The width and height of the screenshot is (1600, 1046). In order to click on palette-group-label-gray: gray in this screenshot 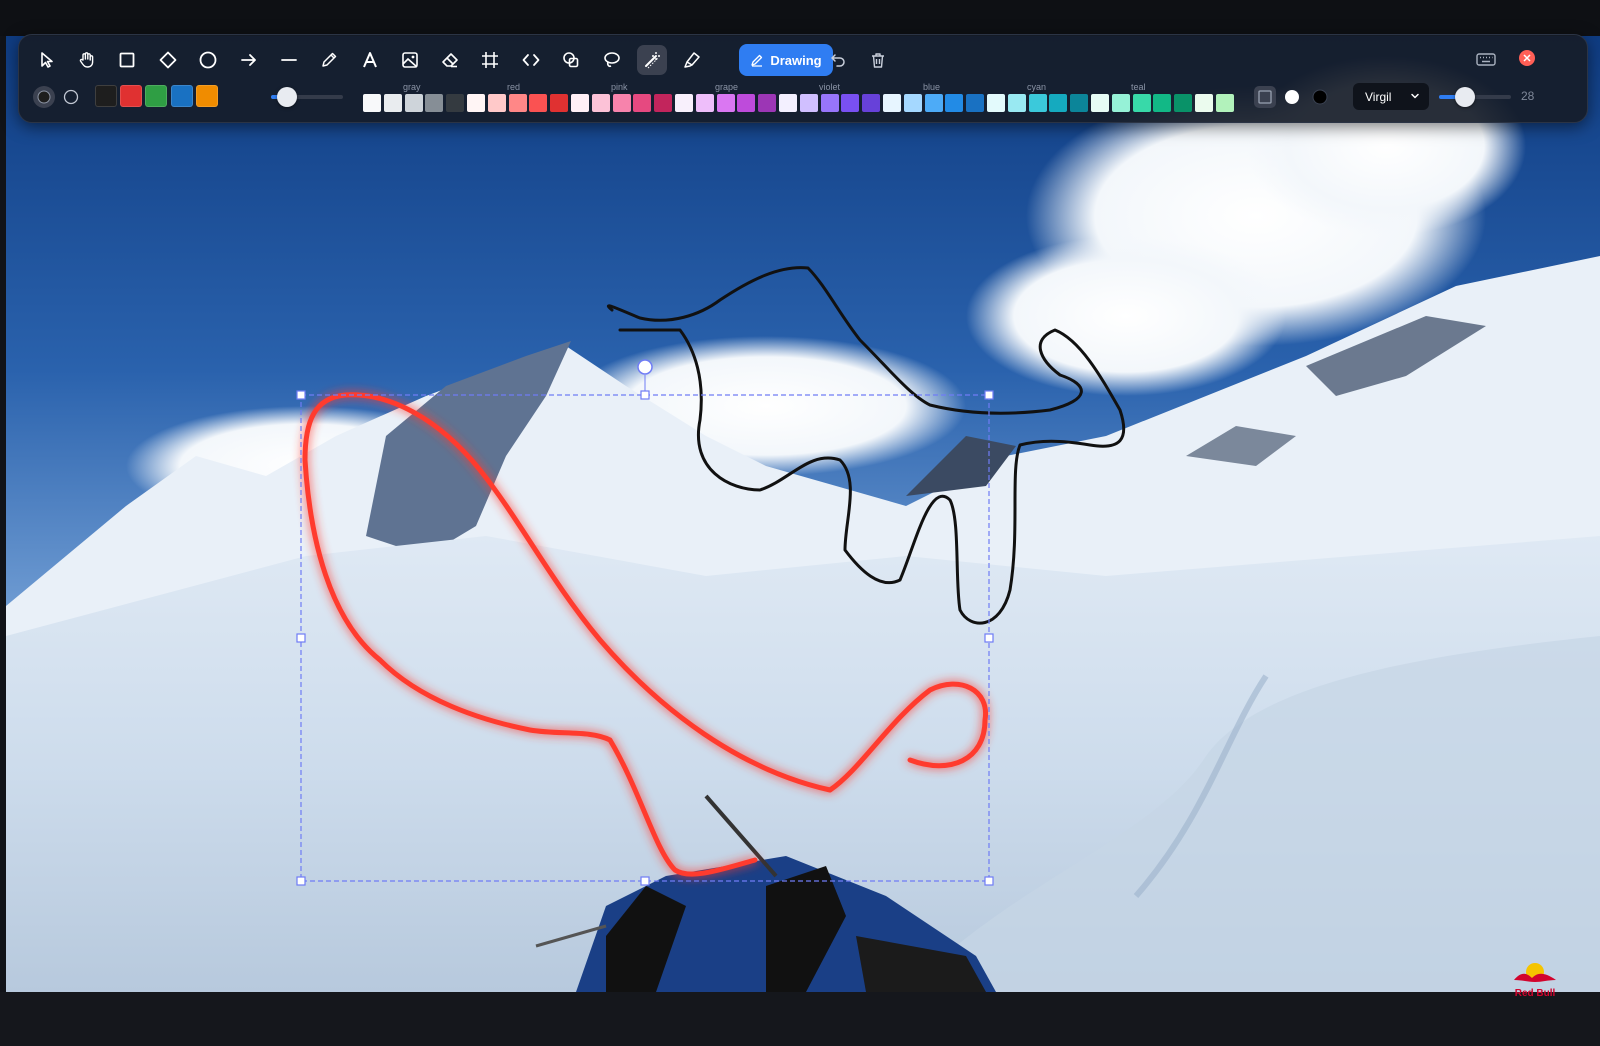, I will do `click(412, 87)`.